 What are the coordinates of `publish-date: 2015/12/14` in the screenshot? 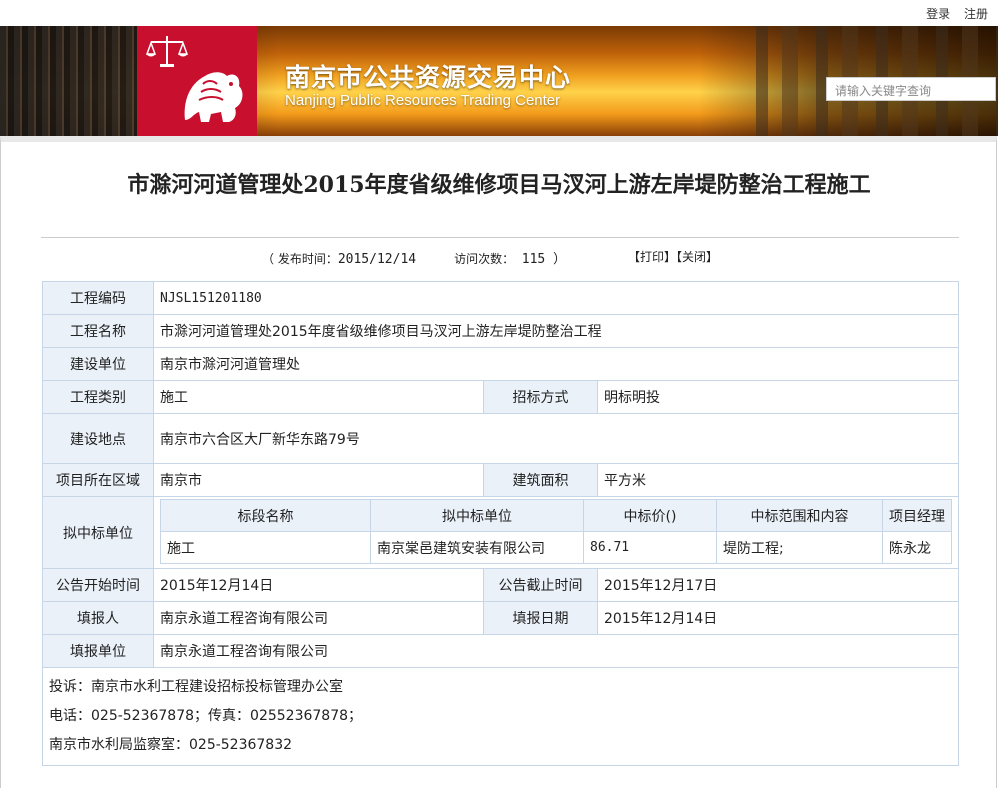 It's located at (377, 259).